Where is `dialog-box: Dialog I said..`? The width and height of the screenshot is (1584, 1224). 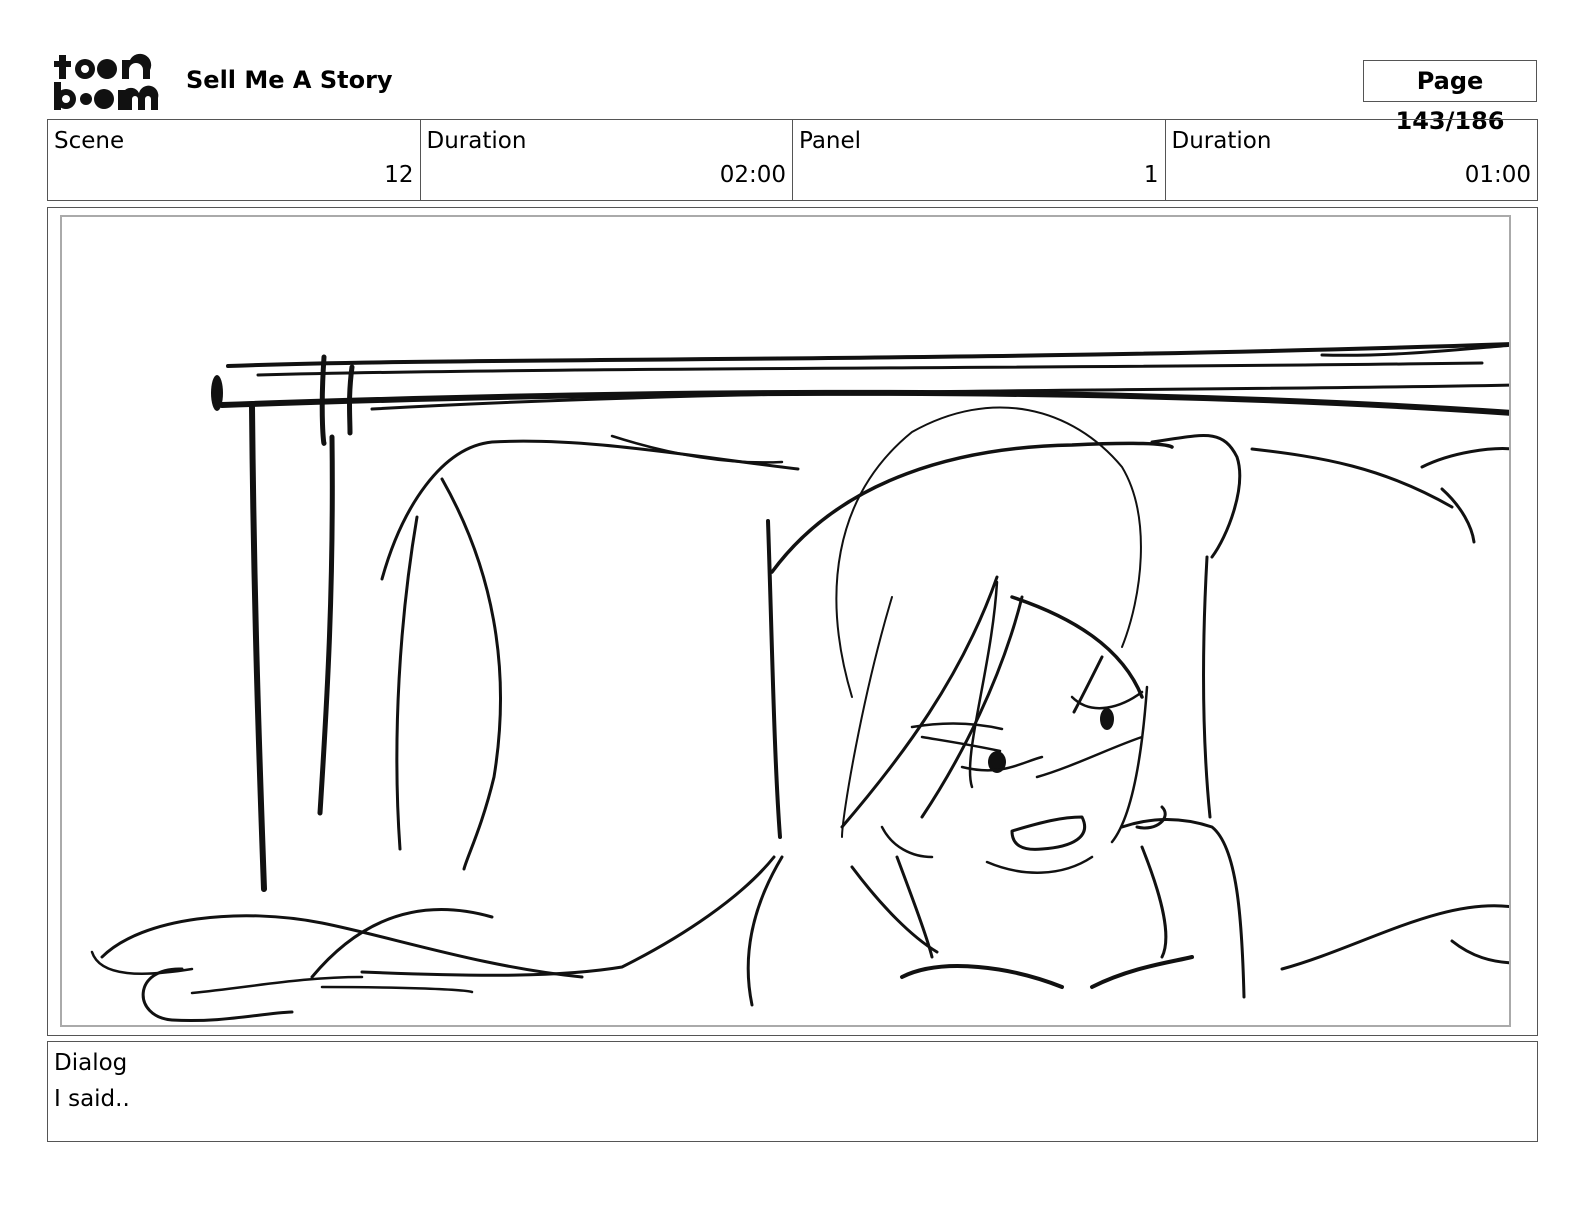 dialog-box: Dialog I said.. is located at coordinates (792, 1091).